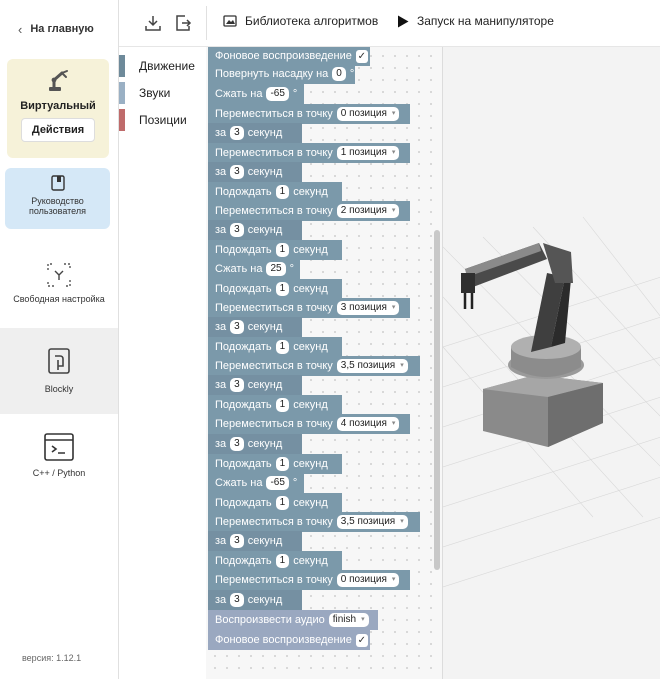 This screenshot has height=679, width=660. Describe the element at coordinates (254, 269) in the screenshot. I see `block-squeeze: Сжать на 25 °` at that location.